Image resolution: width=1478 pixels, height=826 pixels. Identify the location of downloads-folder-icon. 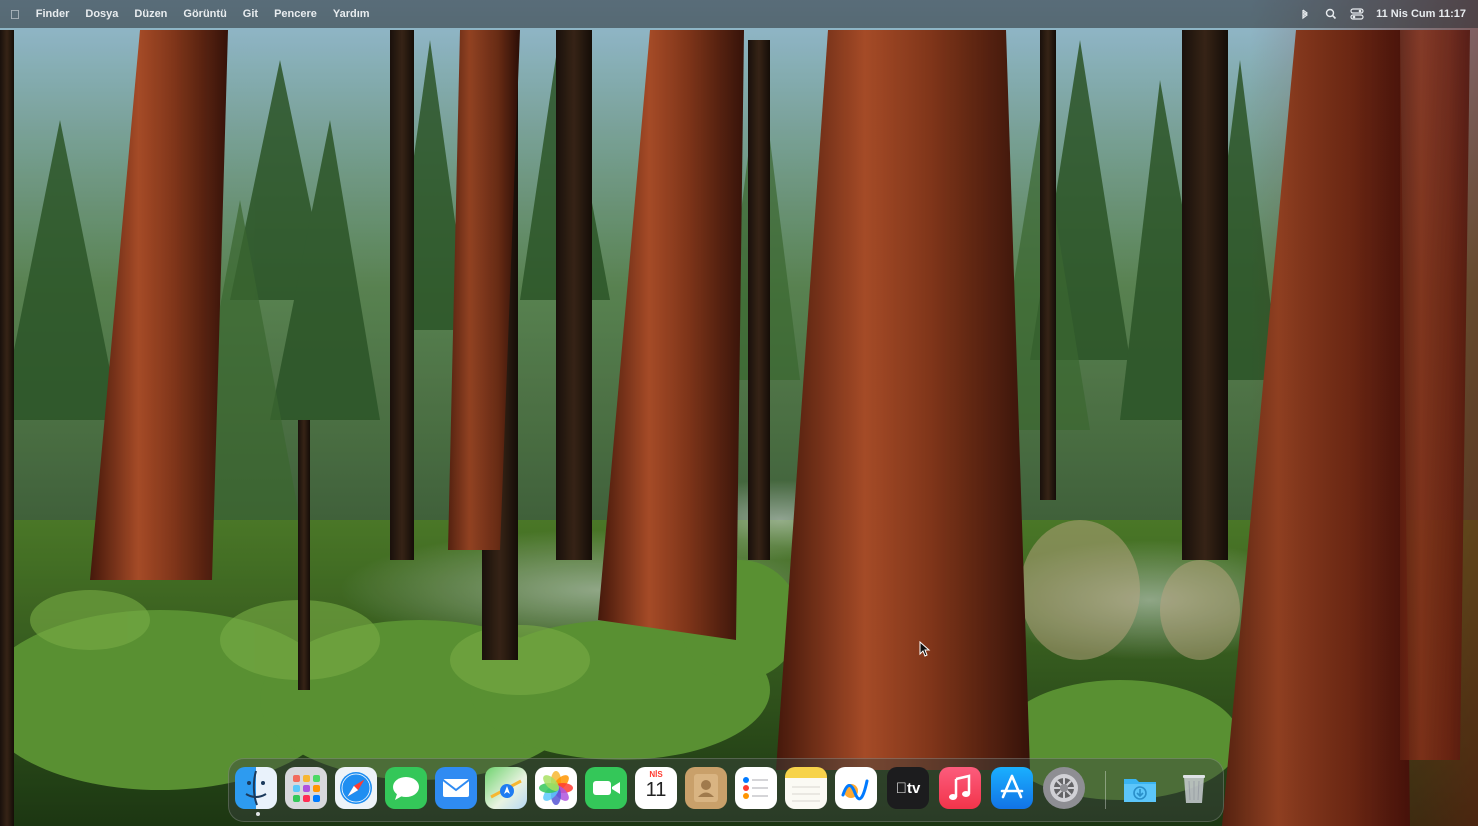
(1140, 788).